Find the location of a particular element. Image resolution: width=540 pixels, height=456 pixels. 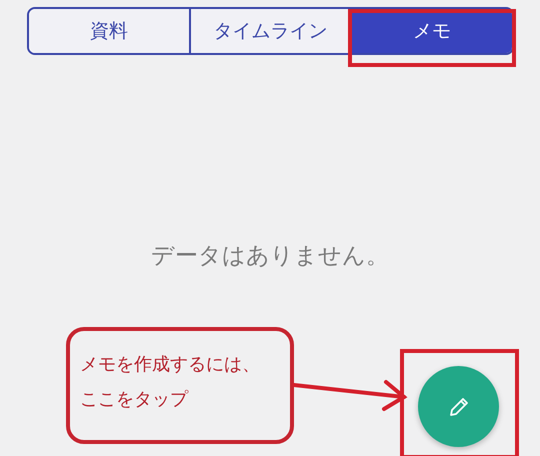

callout-text: ここをタップ is located at coordinates (134, 399).